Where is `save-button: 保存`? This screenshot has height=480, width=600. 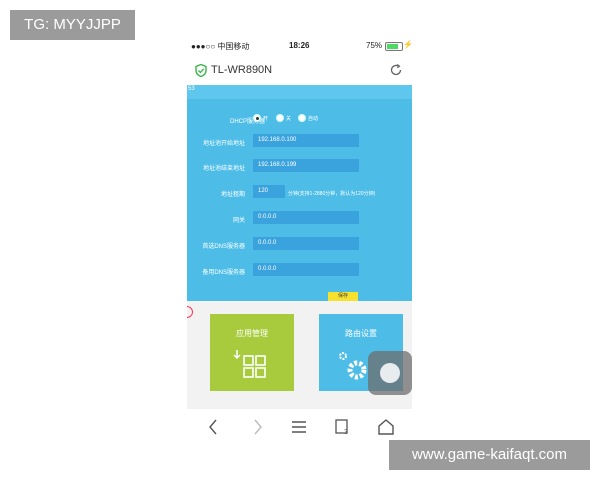
save-button: 保存 is located at coordinates (343, 298).